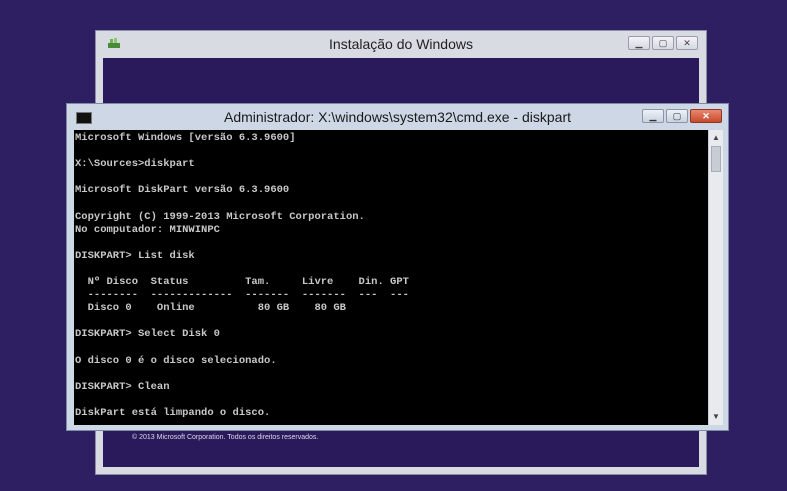 This screenshot has width=787, height=491. Describe the element at coordinates (401, 44) in the screenshot. I see `setup-window-title: Instalação do Windows` at that location.